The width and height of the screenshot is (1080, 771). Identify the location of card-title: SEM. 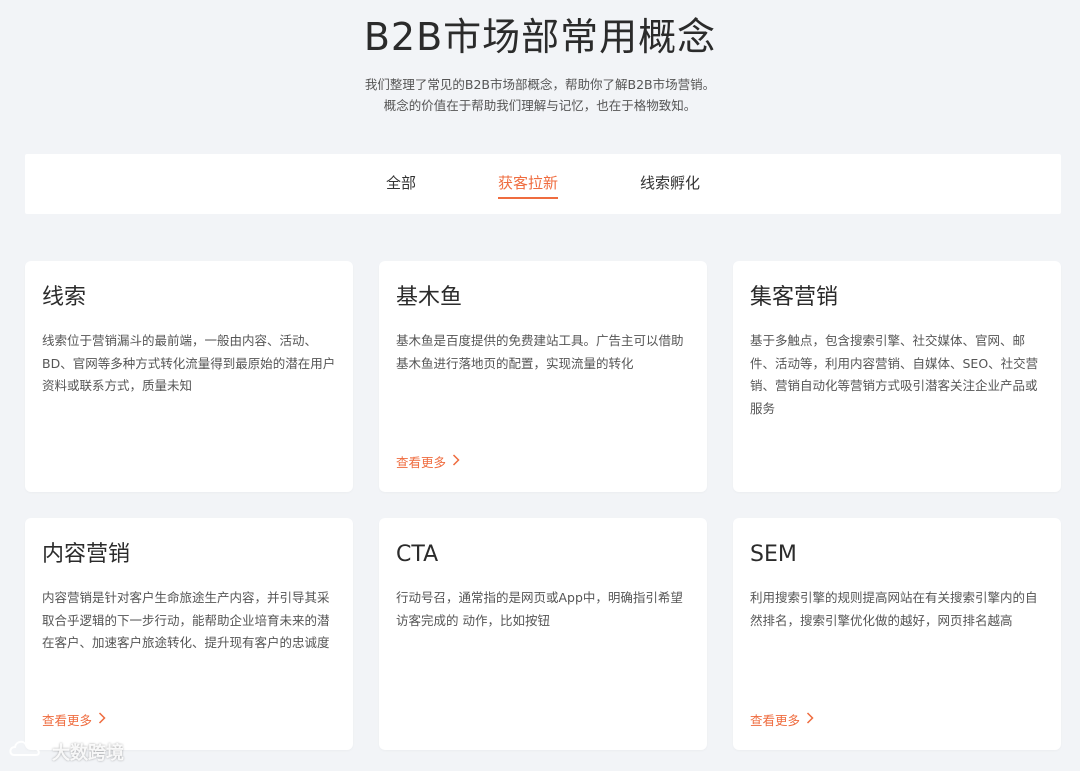
(773, 554).